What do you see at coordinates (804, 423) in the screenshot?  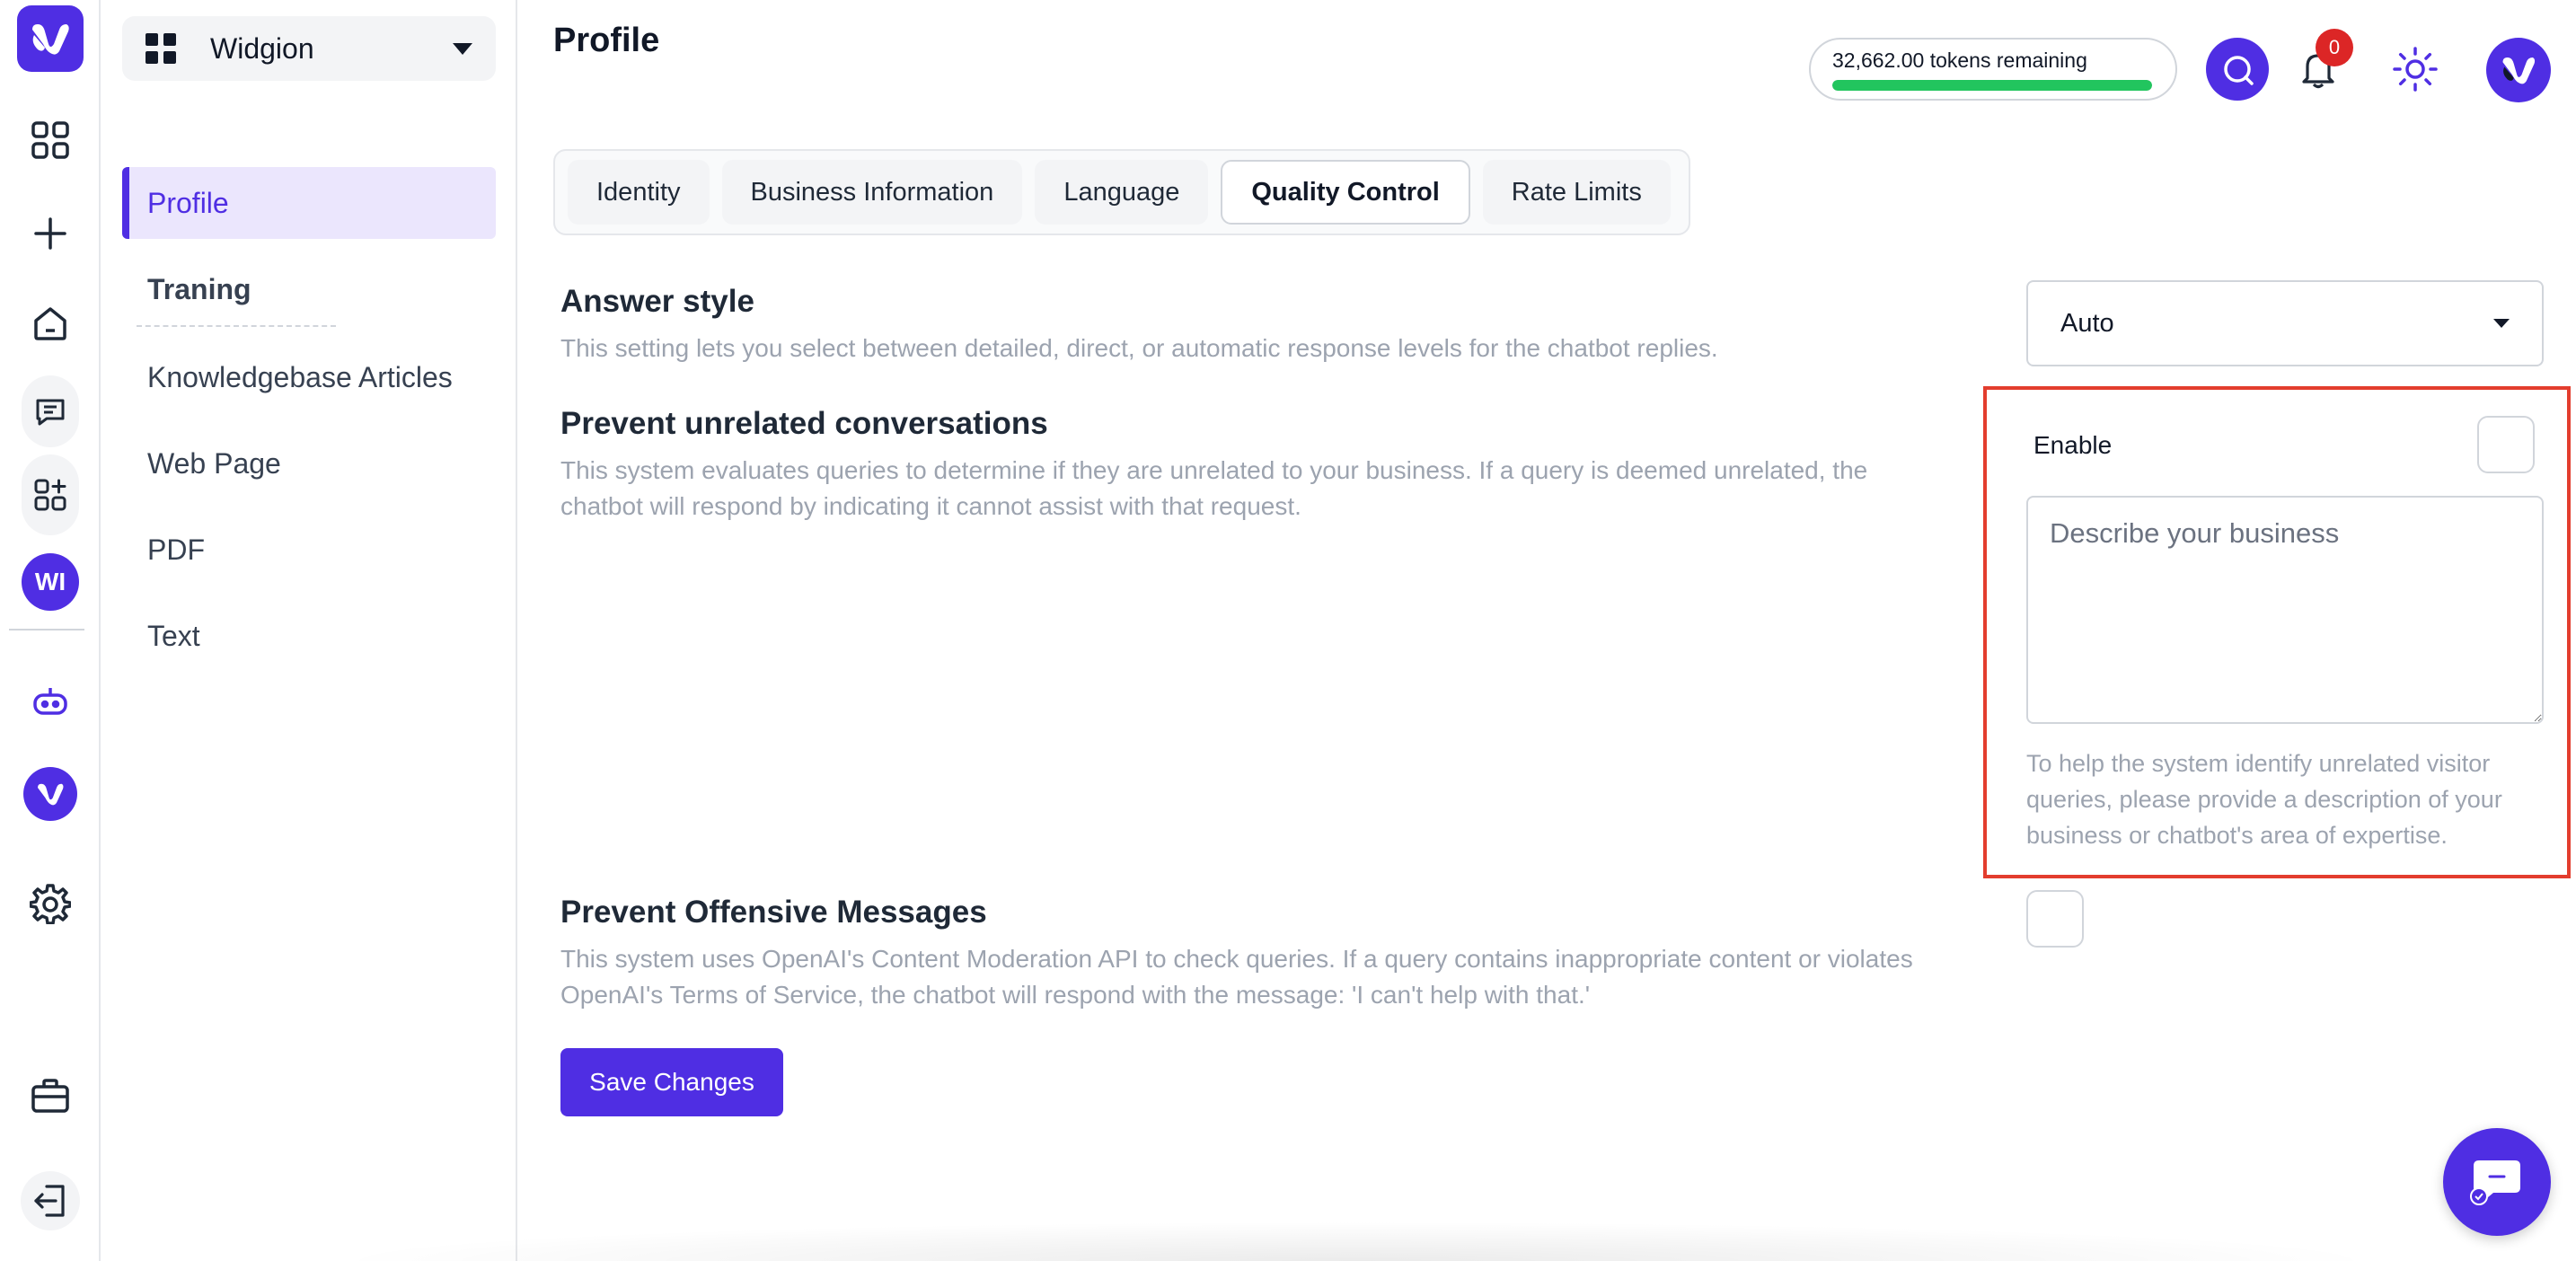 I see `unrelated-title: Prevent unrelated conversations` at bounding box center [804, 423].